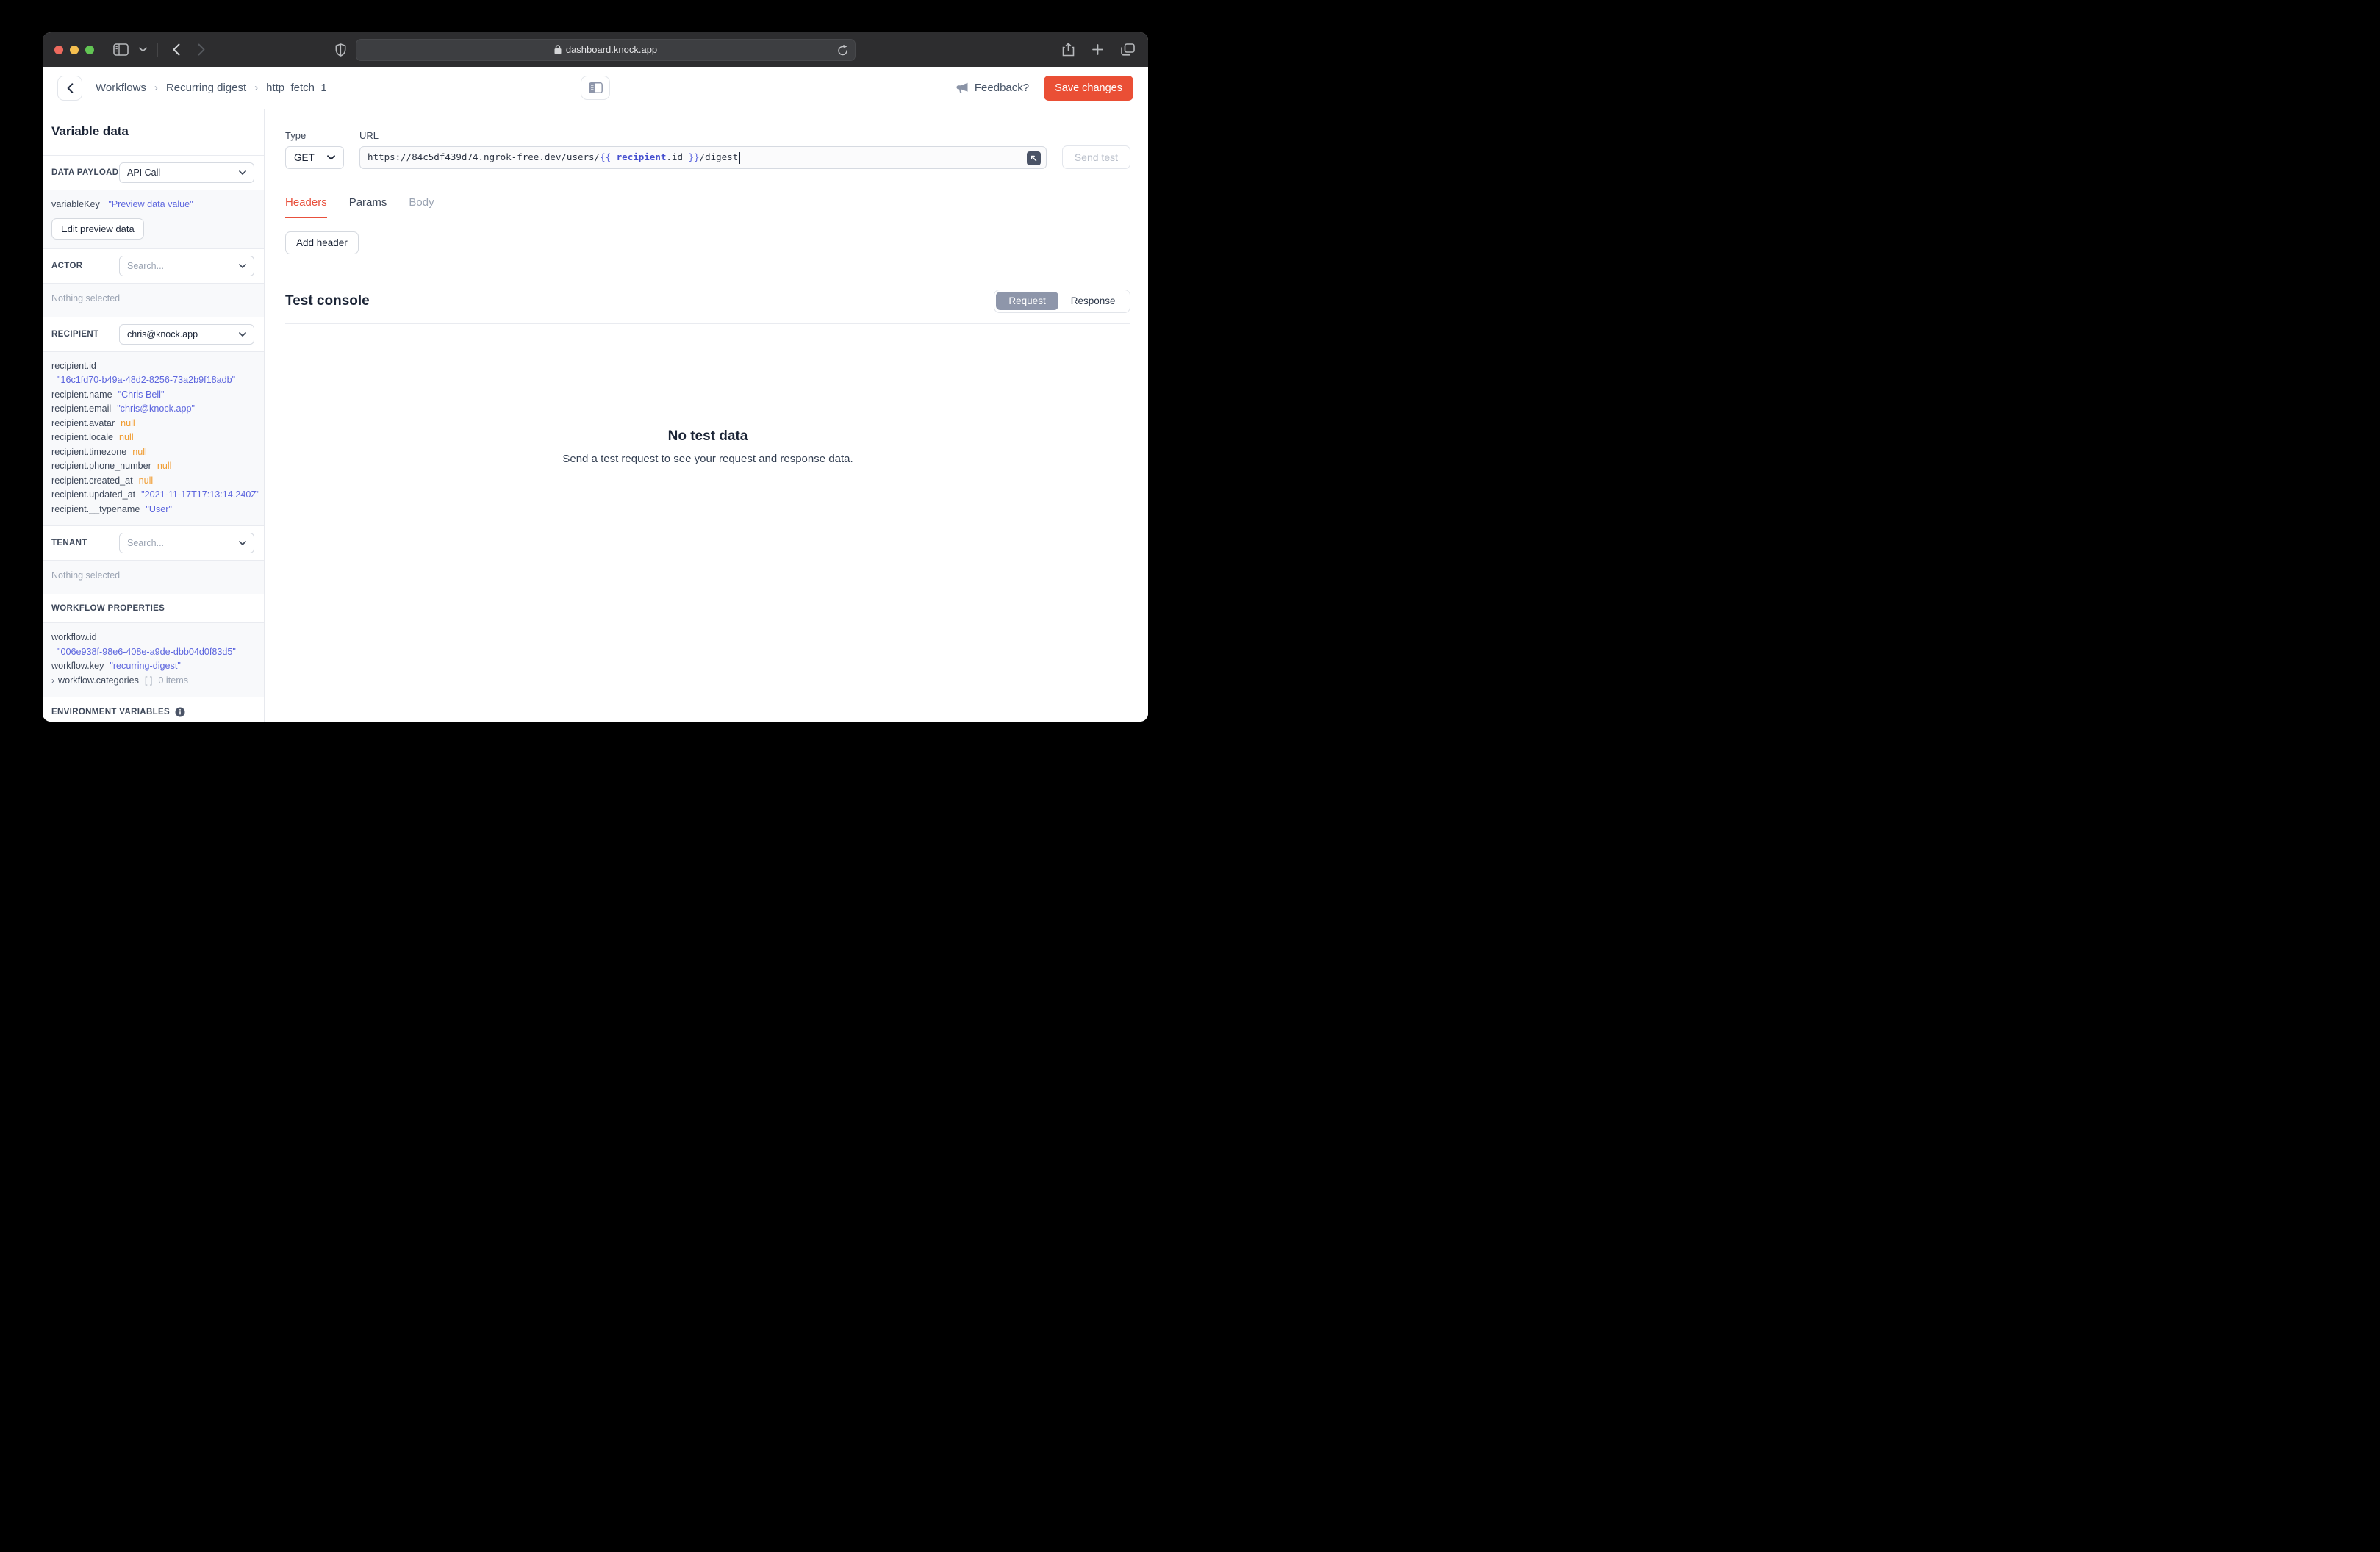 This screenshot has height=1552, width=2380. Describe the element at coordinates (153, 438) in the screenshot. I see `field-row: recipient.locale null` at that location.